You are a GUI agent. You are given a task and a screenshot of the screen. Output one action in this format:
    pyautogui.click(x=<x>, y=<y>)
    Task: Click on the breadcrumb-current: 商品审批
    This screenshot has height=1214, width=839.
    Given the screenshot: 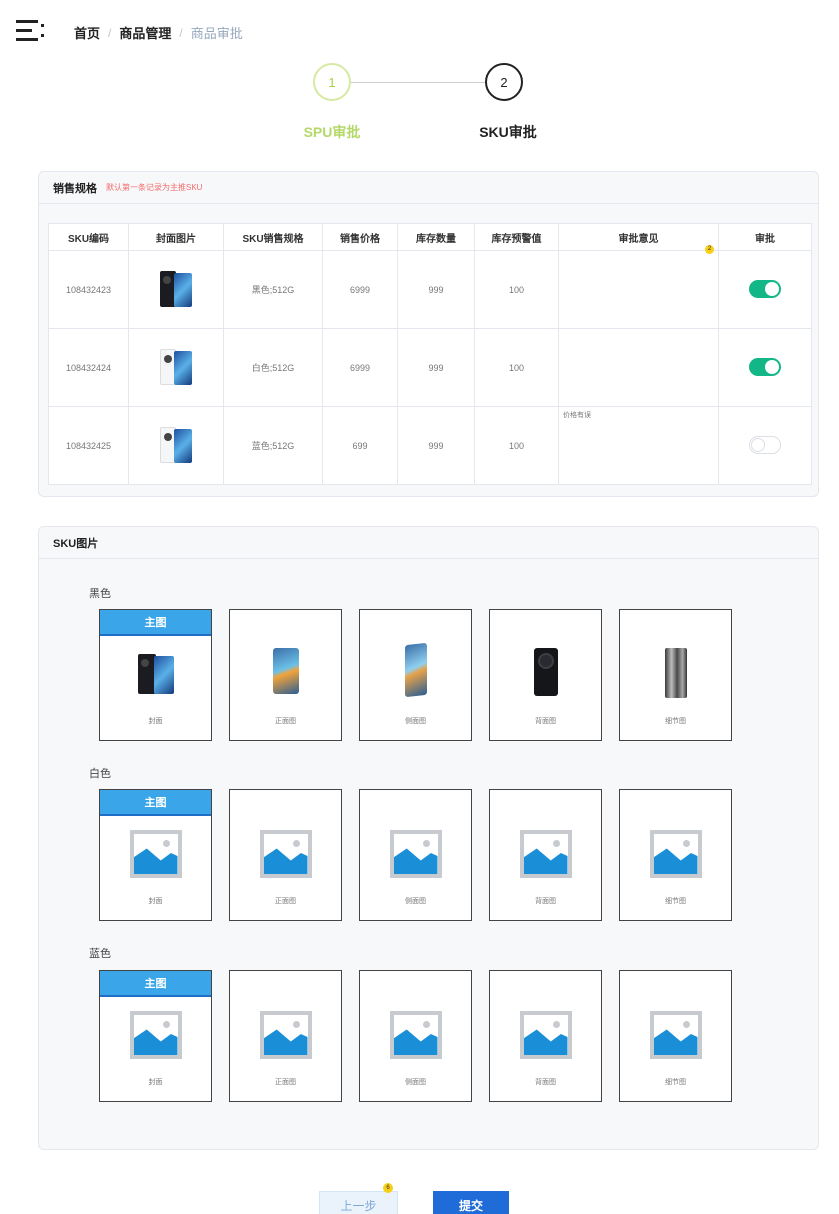 What is the action you would take?
    pyautogui.click(x=216, y=33)
    